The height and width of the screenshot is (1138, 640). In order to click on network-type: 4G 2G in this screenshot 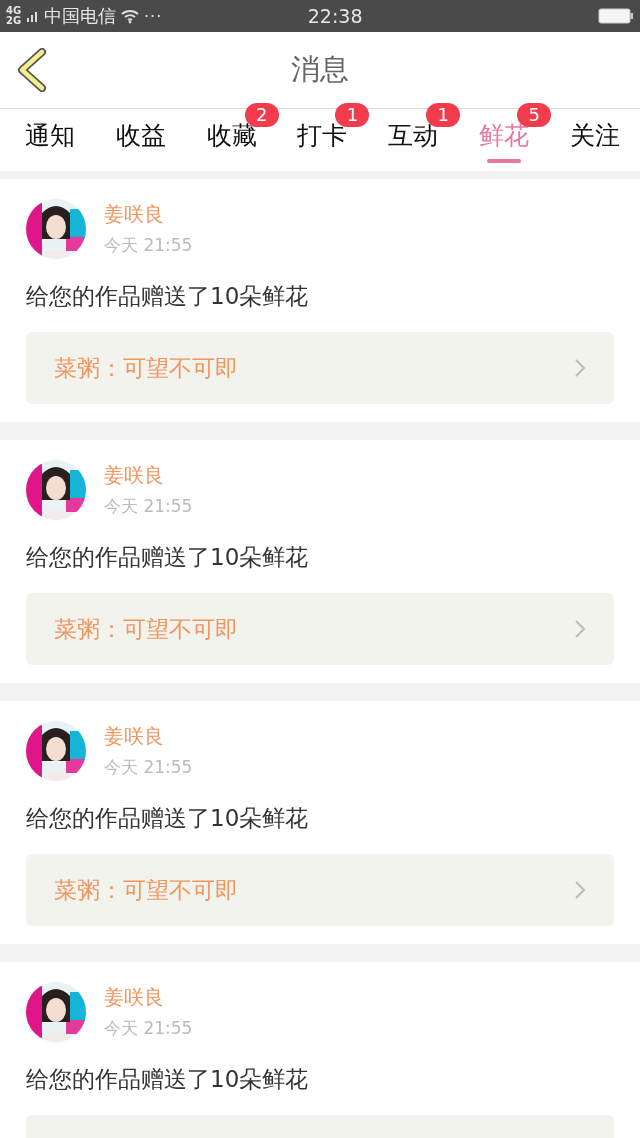, I will do `click(14, 16)`.